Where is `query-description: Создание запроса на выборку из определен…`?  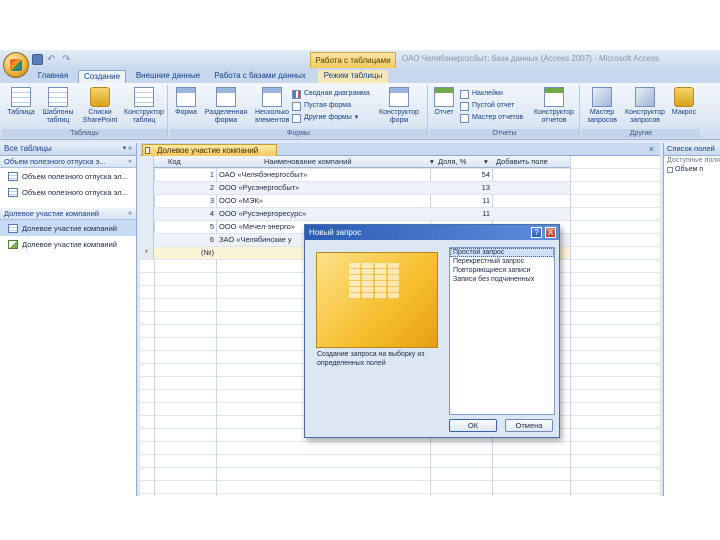 query-description: Создание запроса на выборку из определен… is located at coordinates (371, 359).